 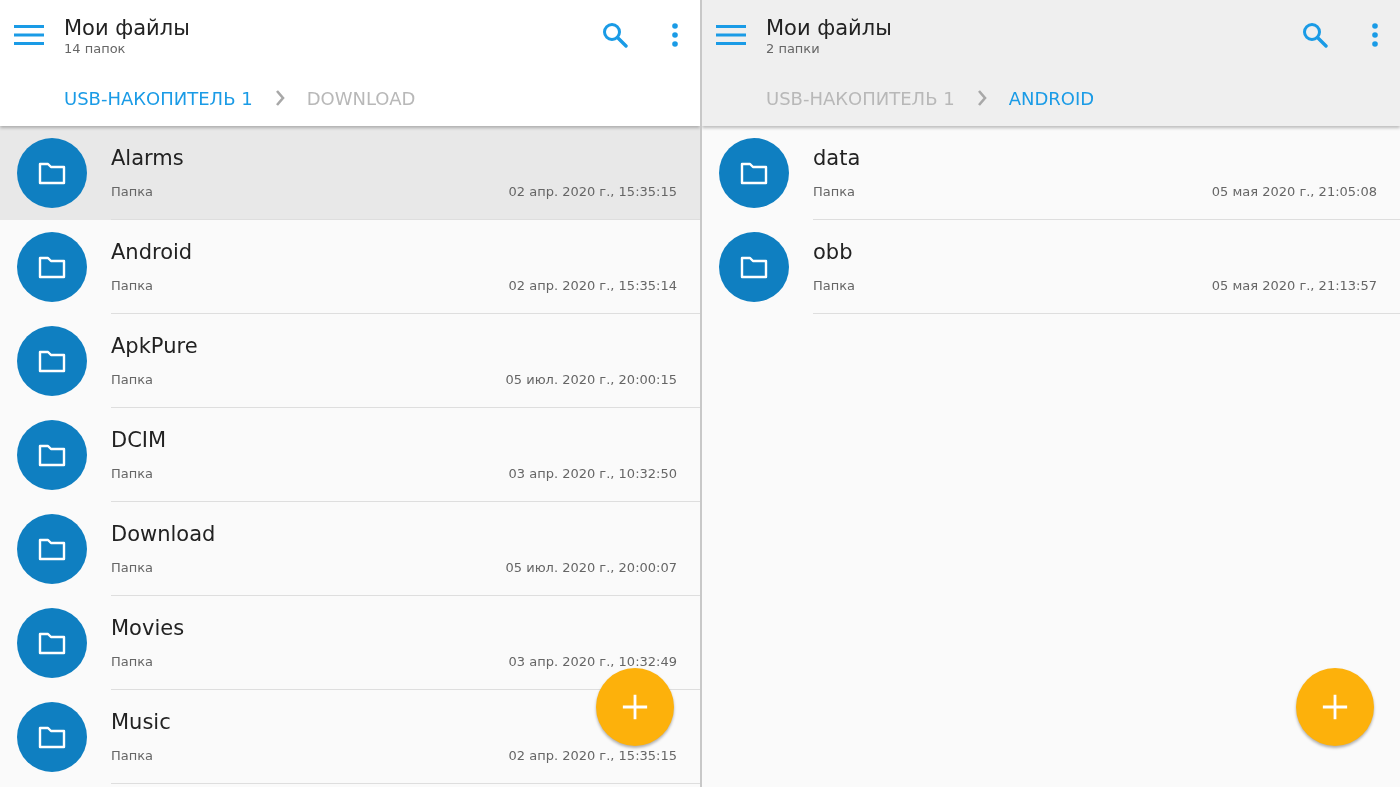 What do you see at coordinates (350, 361) in the screenshot?
I see `folder-row: ApkPure Папка 05 июл. 2020 г., 20:00:15` at bounding box center [350, 361].